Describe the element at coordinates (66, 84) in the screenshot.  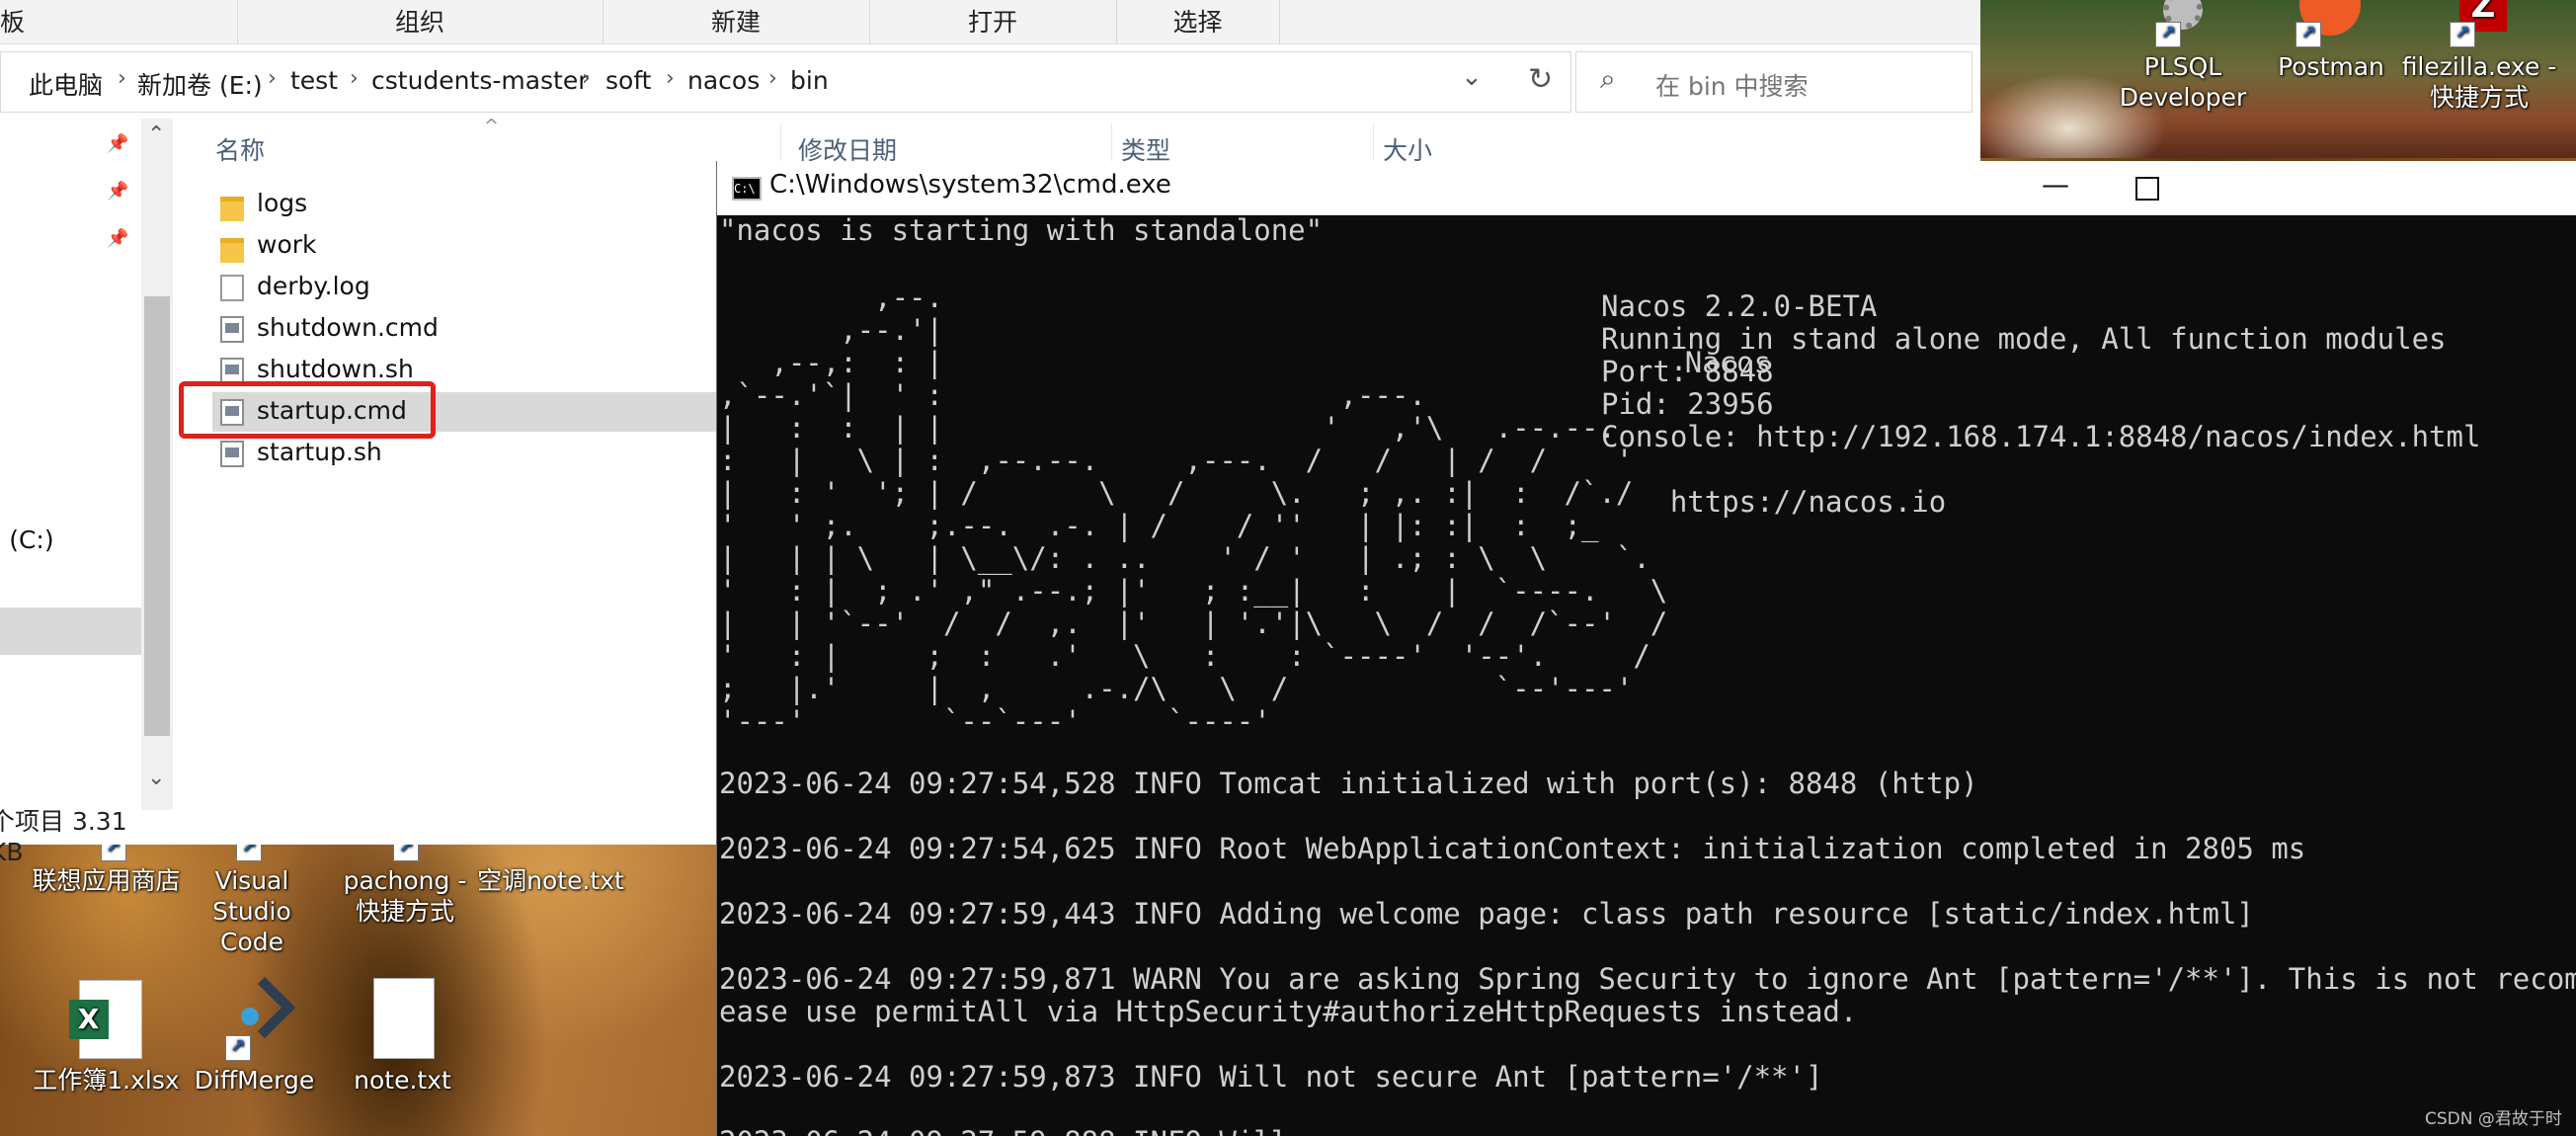
I see `breadcrumb-this-pc: 此电脑` at that location.